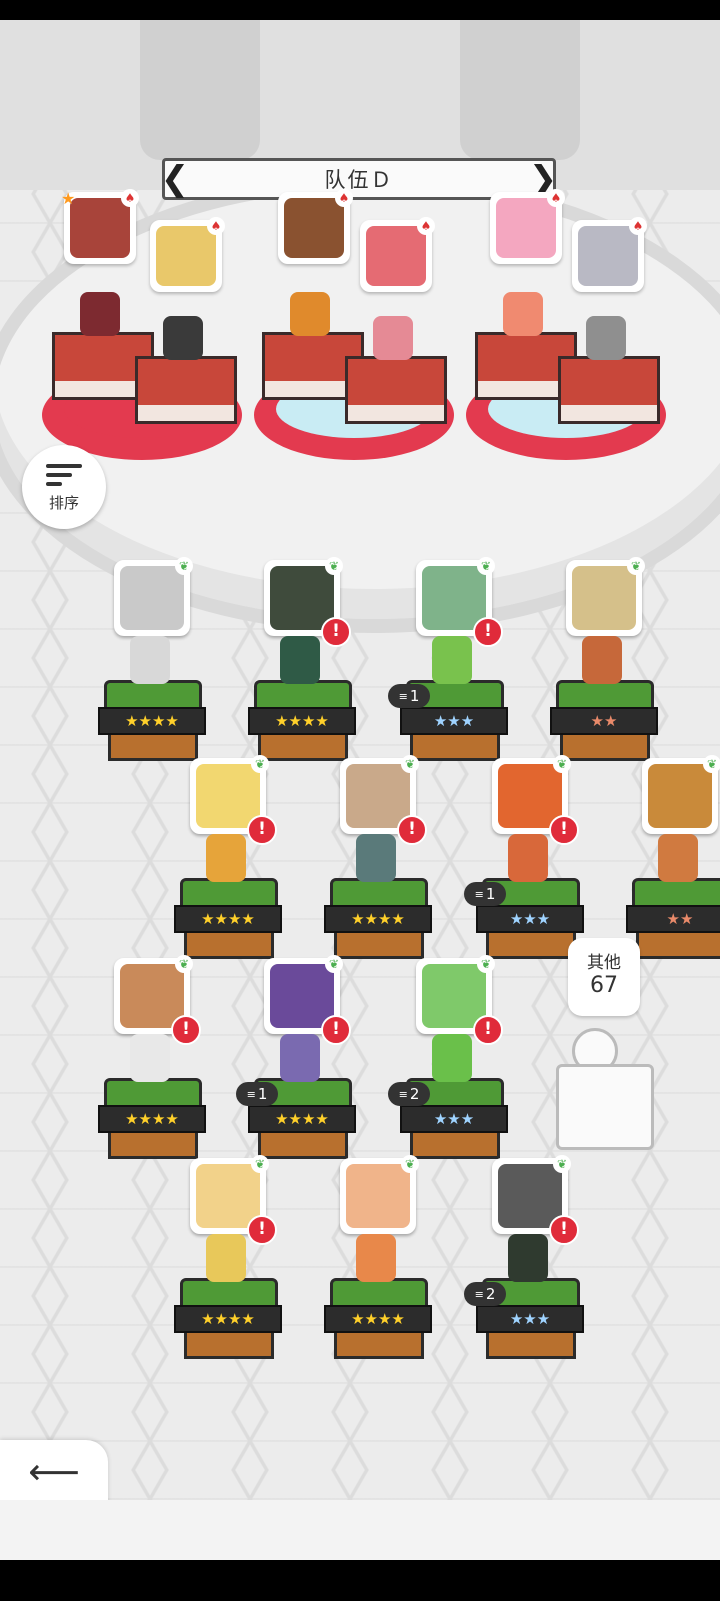  Describe the element at coordinates (397, 254) in the screenshot. I see `team-portrait-4: ♠` at that location.